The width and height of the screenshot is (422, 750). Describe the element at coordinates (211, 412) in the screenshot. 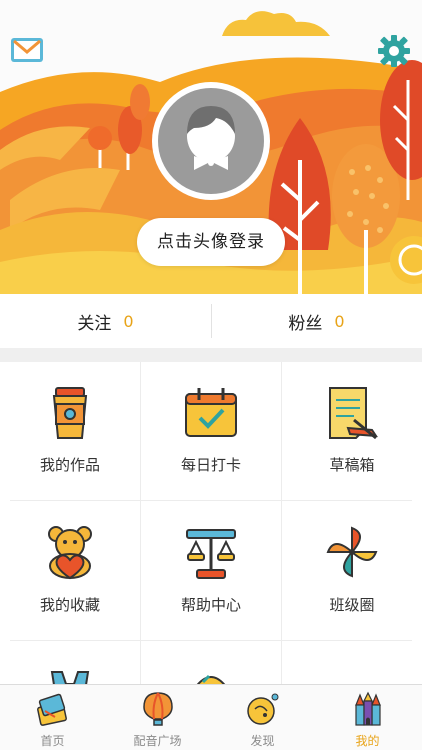

I see `calendar-check-icon` at that location.